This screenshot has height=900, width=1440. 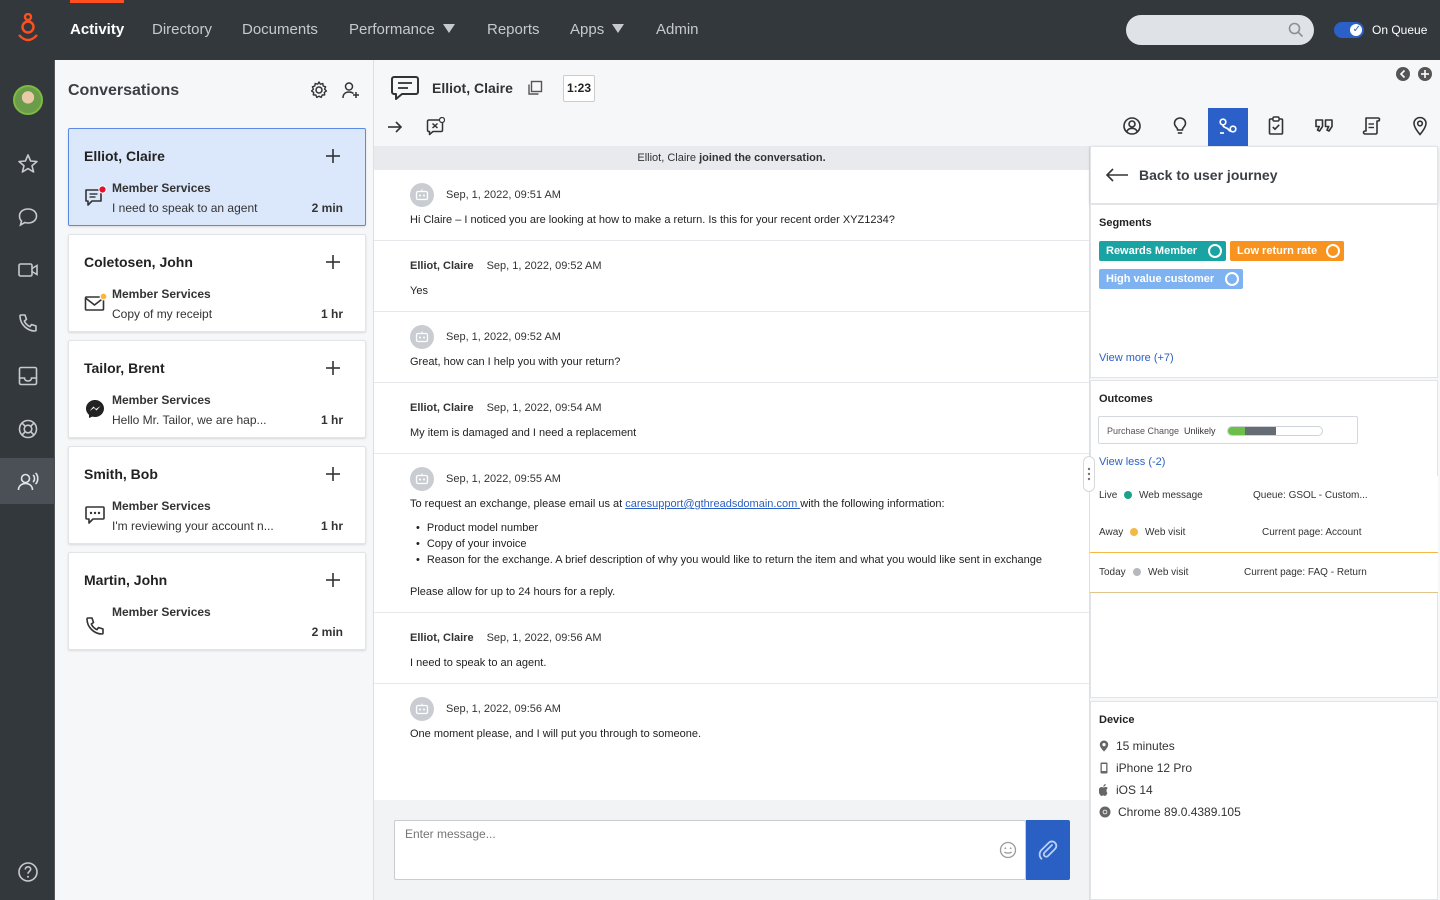 I want to click on nav-directory: Directory, so click(x=182, y=30).